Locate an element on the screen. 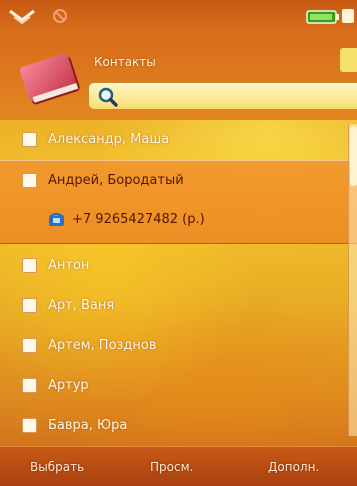  contact-name: Артур is located at coordinates (68, 385).